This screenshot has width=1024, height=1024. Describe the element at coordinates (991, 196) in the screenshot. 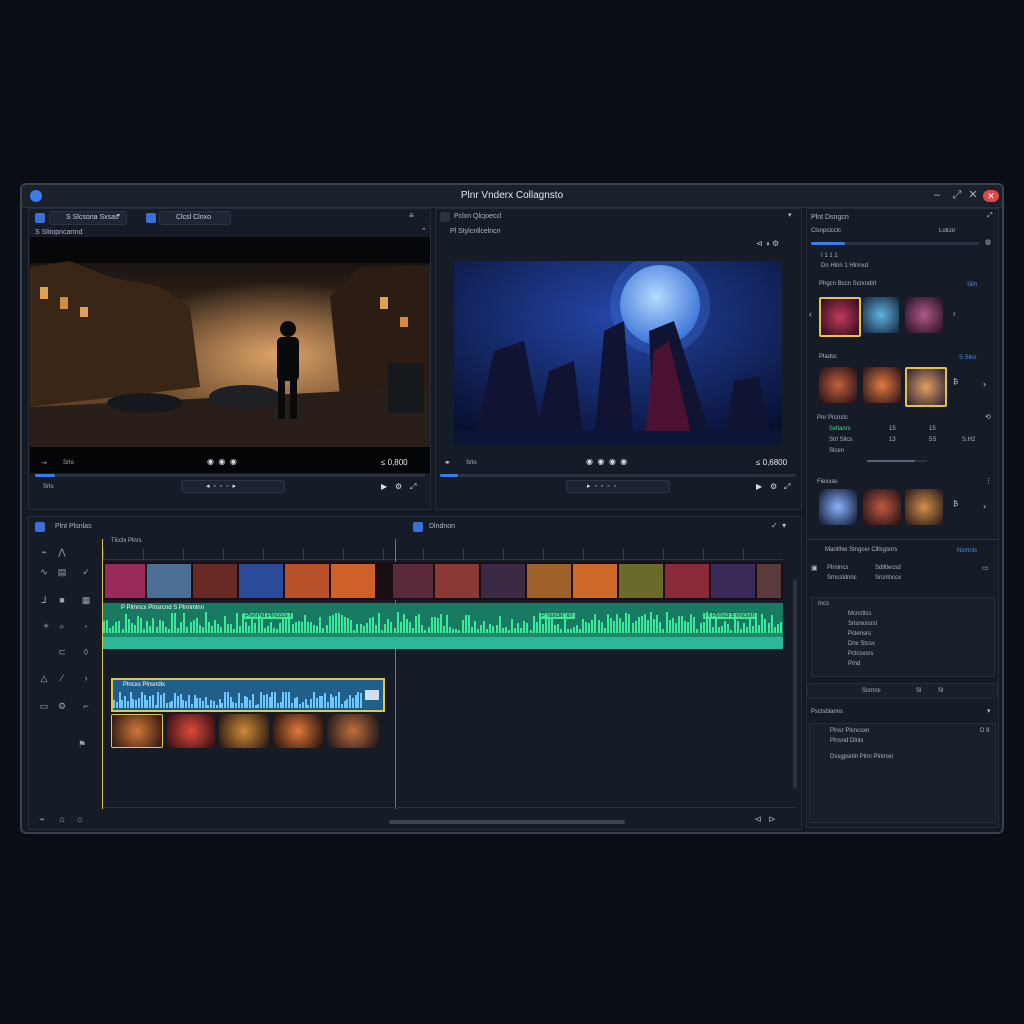

I see `close-button: ✕` at that location.